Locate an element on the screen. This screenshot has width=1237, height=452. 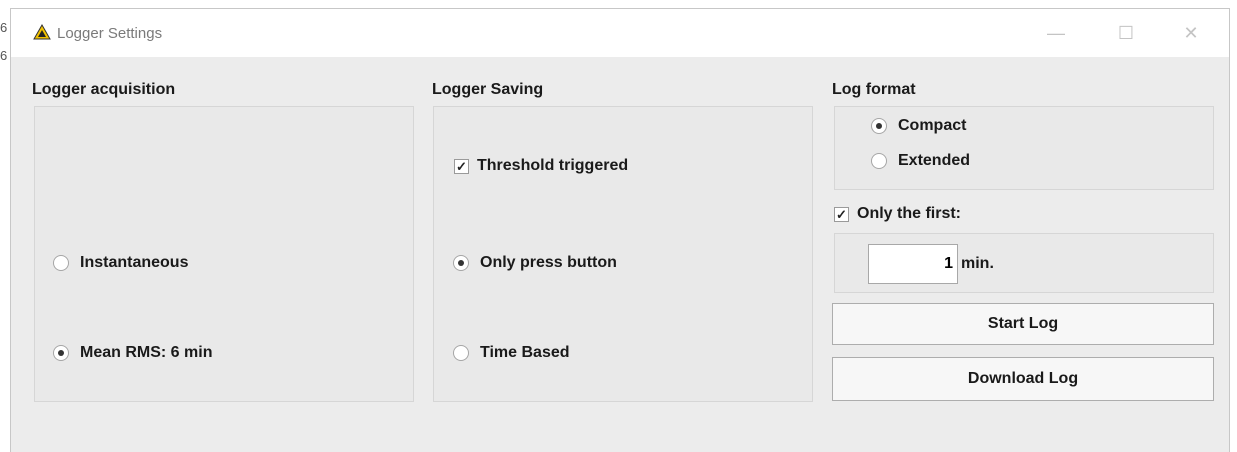
radio-instantaneous-label: Instantaneous is located at coordinates (134, 262).